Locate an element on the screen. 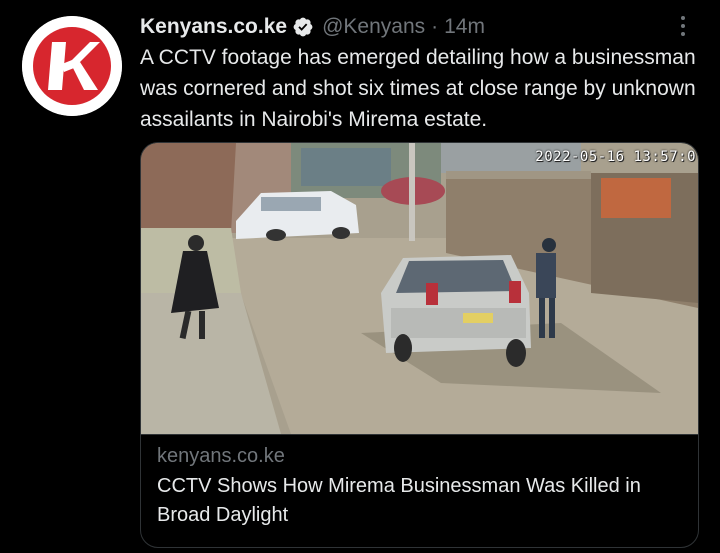 This screenshot has width=720, height=553. user-handle: @Kenyans is located at coordinates (373, 27).